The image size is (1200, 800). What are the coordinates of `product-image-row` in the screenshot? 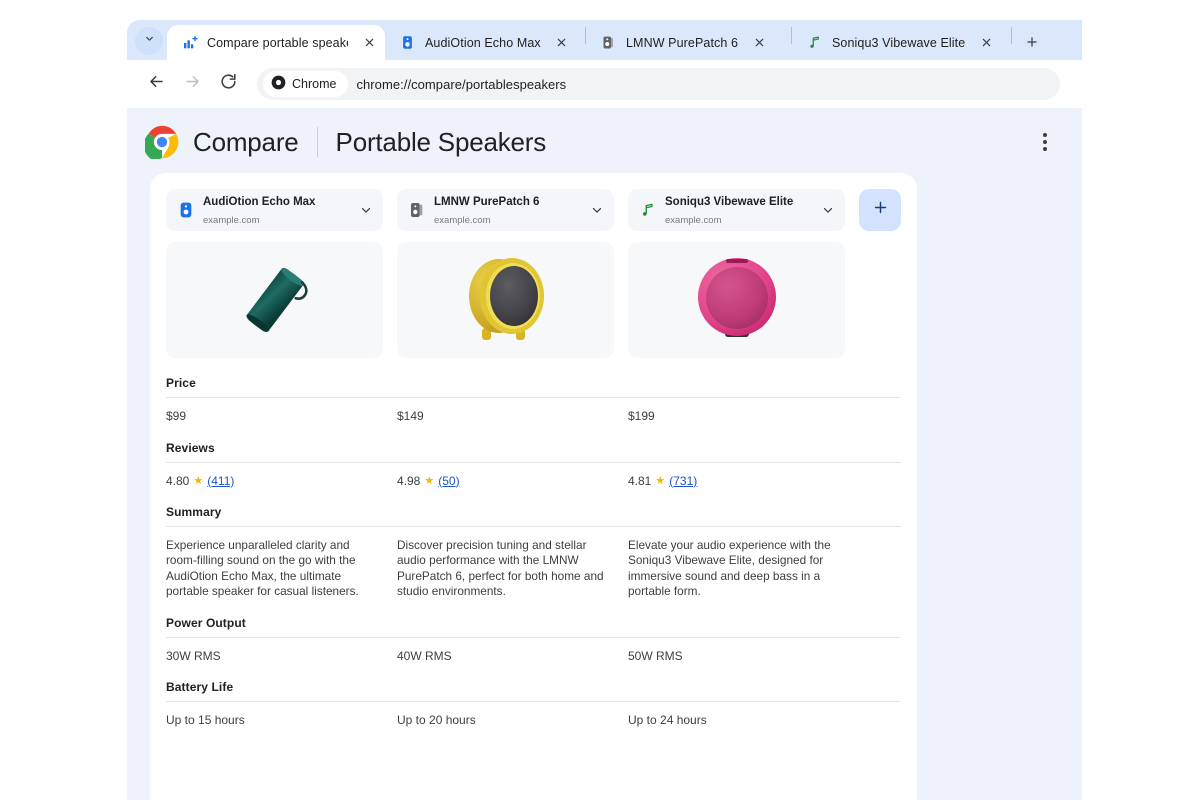 It's located at (533, 300).